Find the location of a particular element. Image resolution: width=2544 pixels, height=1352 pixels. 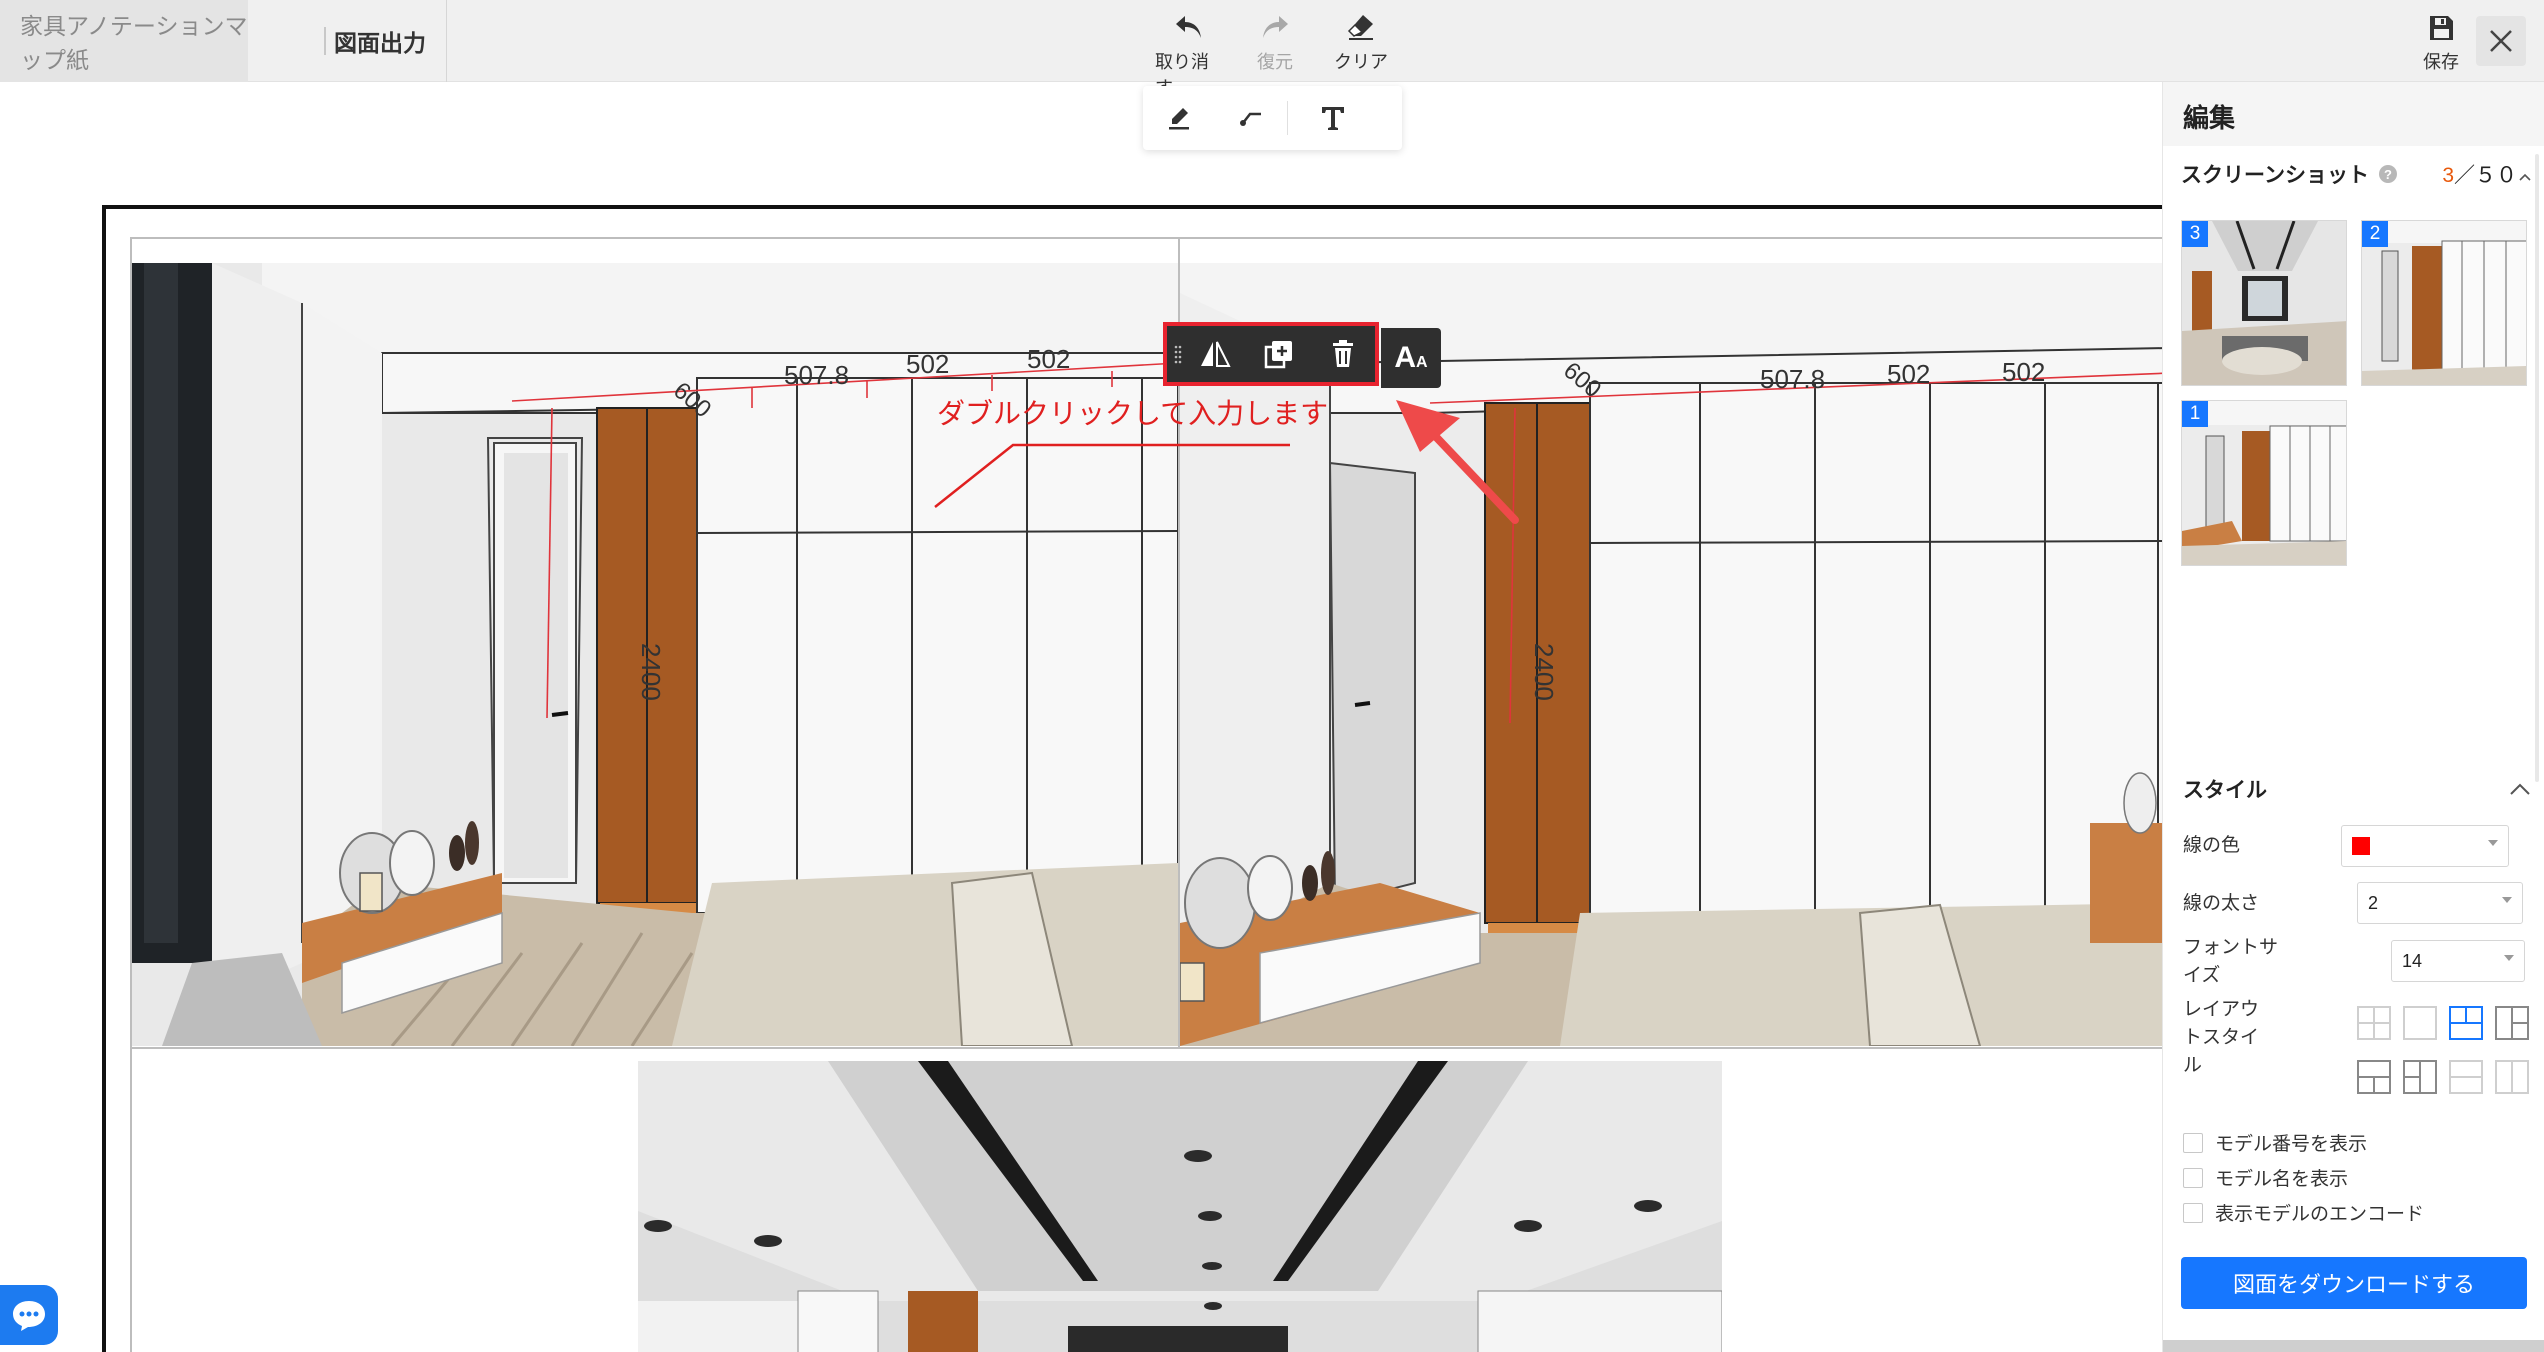

close-icon is located at coordinates (2501, 41).